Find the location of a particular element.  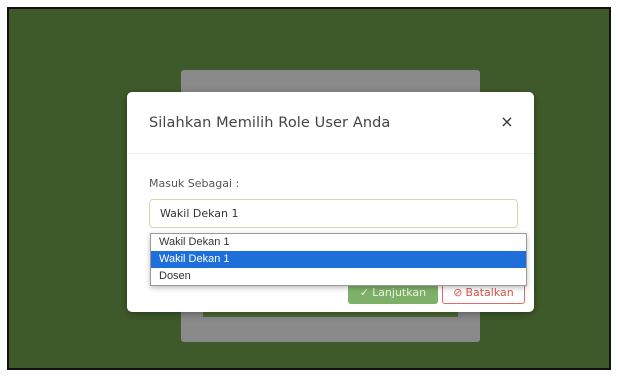

cancel-button-label: Batalkan is located at coordinates (489, 292).